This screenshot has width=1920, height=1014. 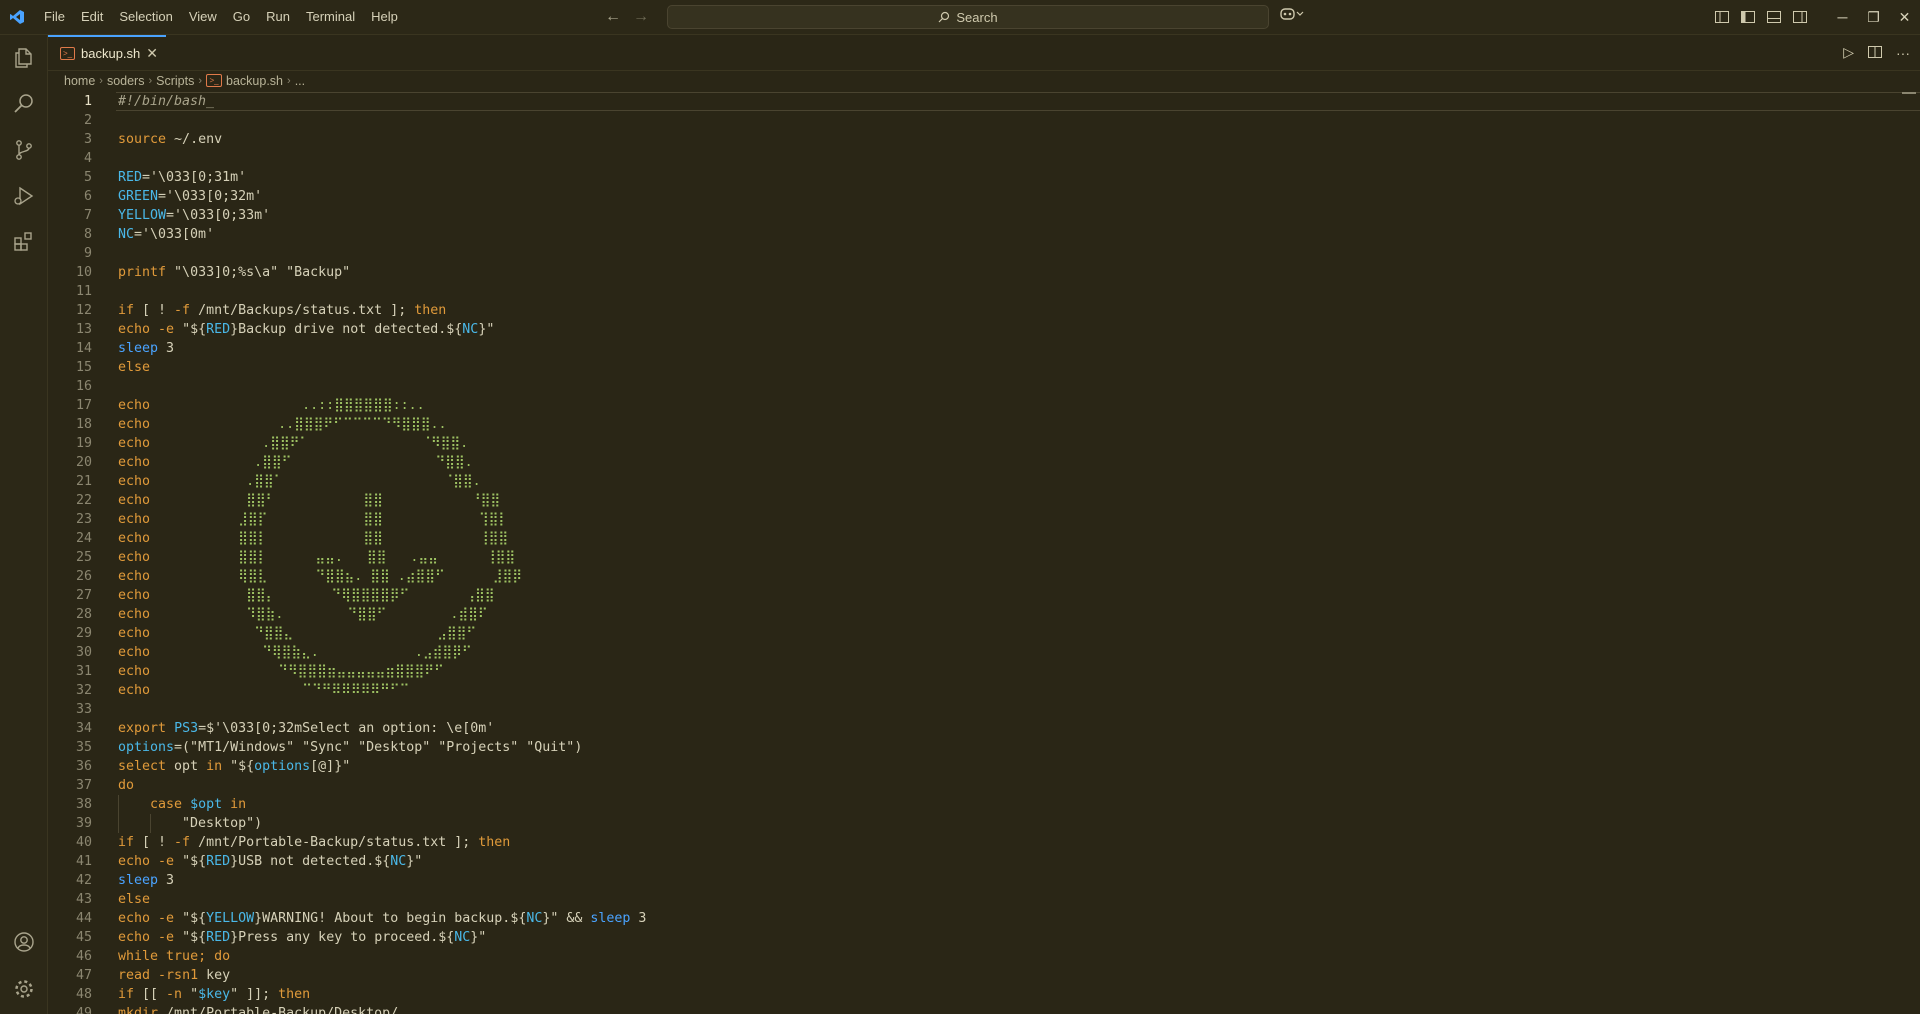 What do you see at coordinates (1875, 53) in the screenshot?
I see `split-editor-icon` at bounding box center [1875, 53].